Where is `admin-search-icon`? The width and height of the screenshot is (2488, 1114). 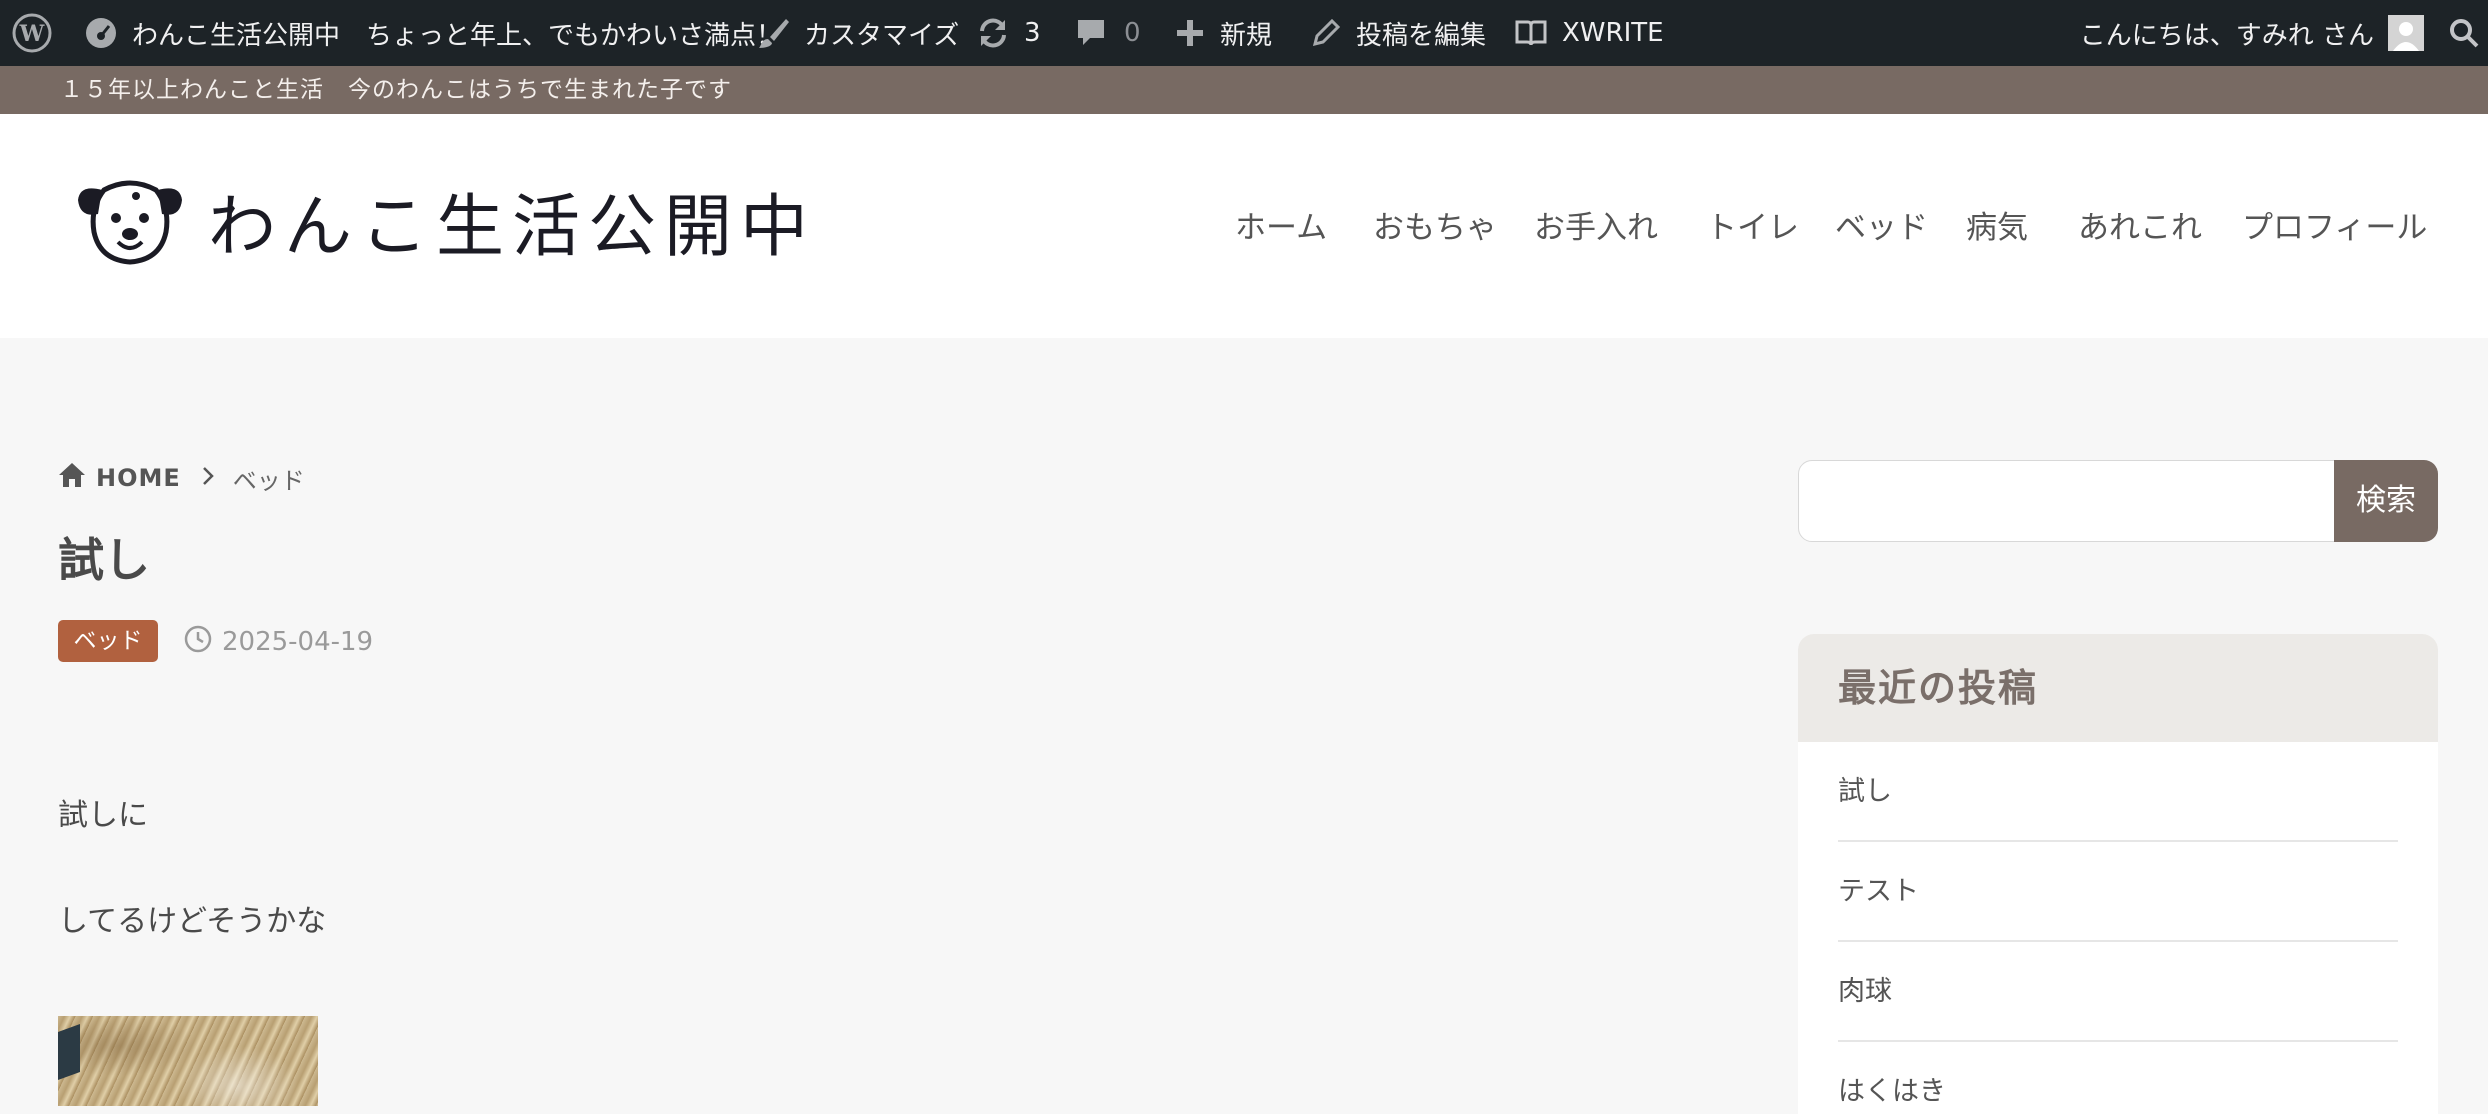
admin-search-icon is located at coordinates (2464, 33).